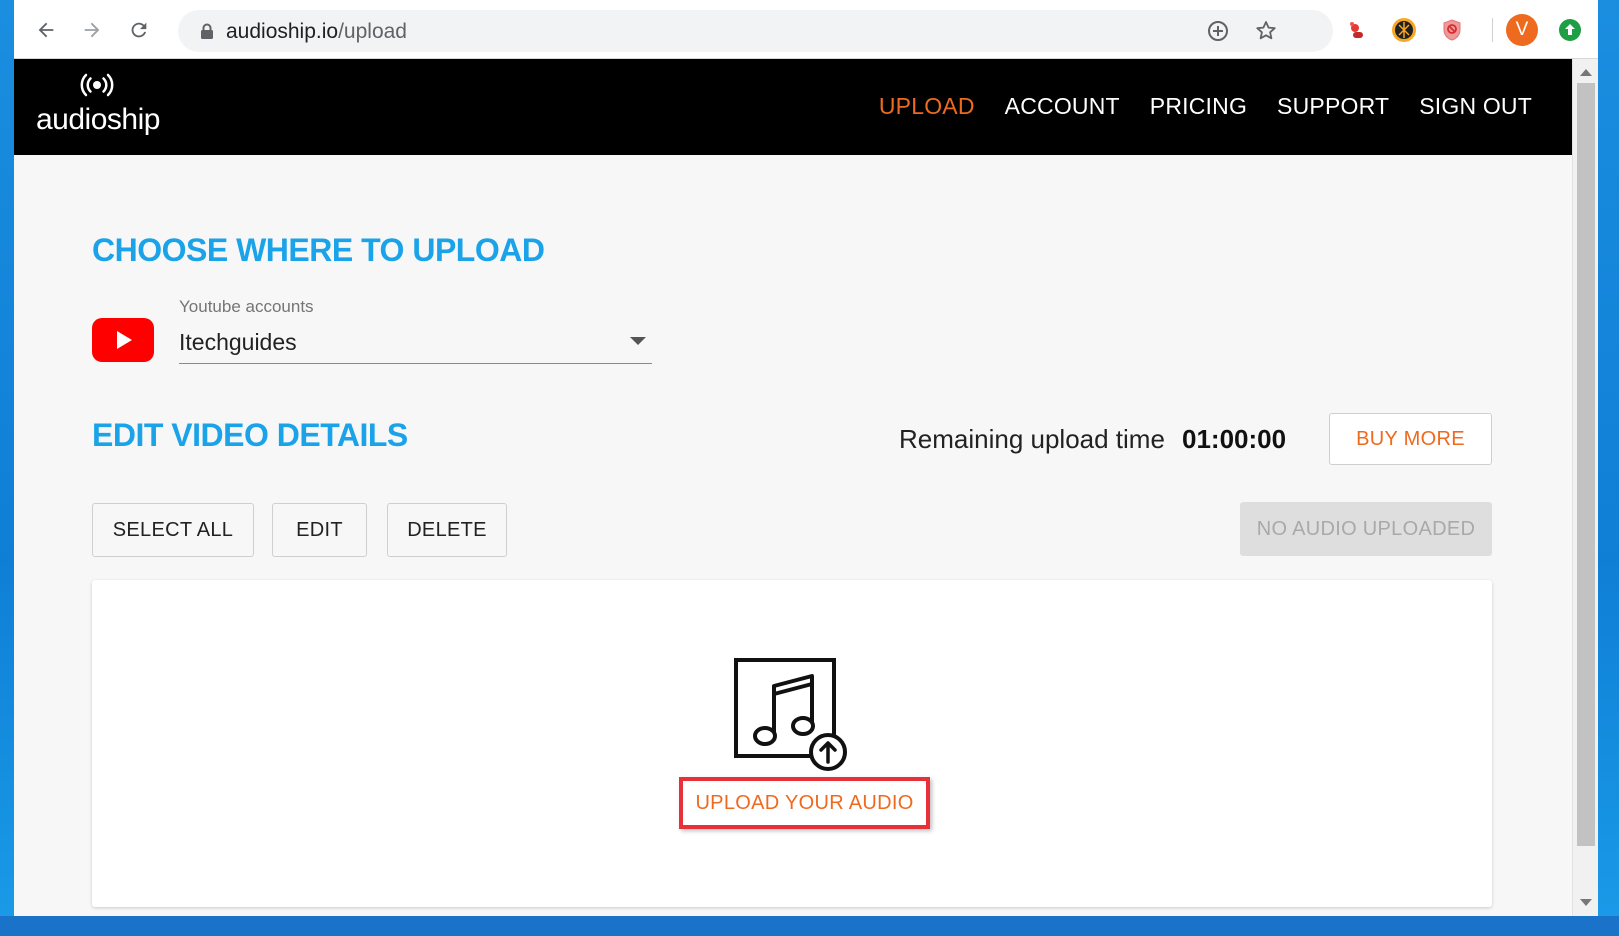  I want to click on back-arrow-icon, so click(46, 30).